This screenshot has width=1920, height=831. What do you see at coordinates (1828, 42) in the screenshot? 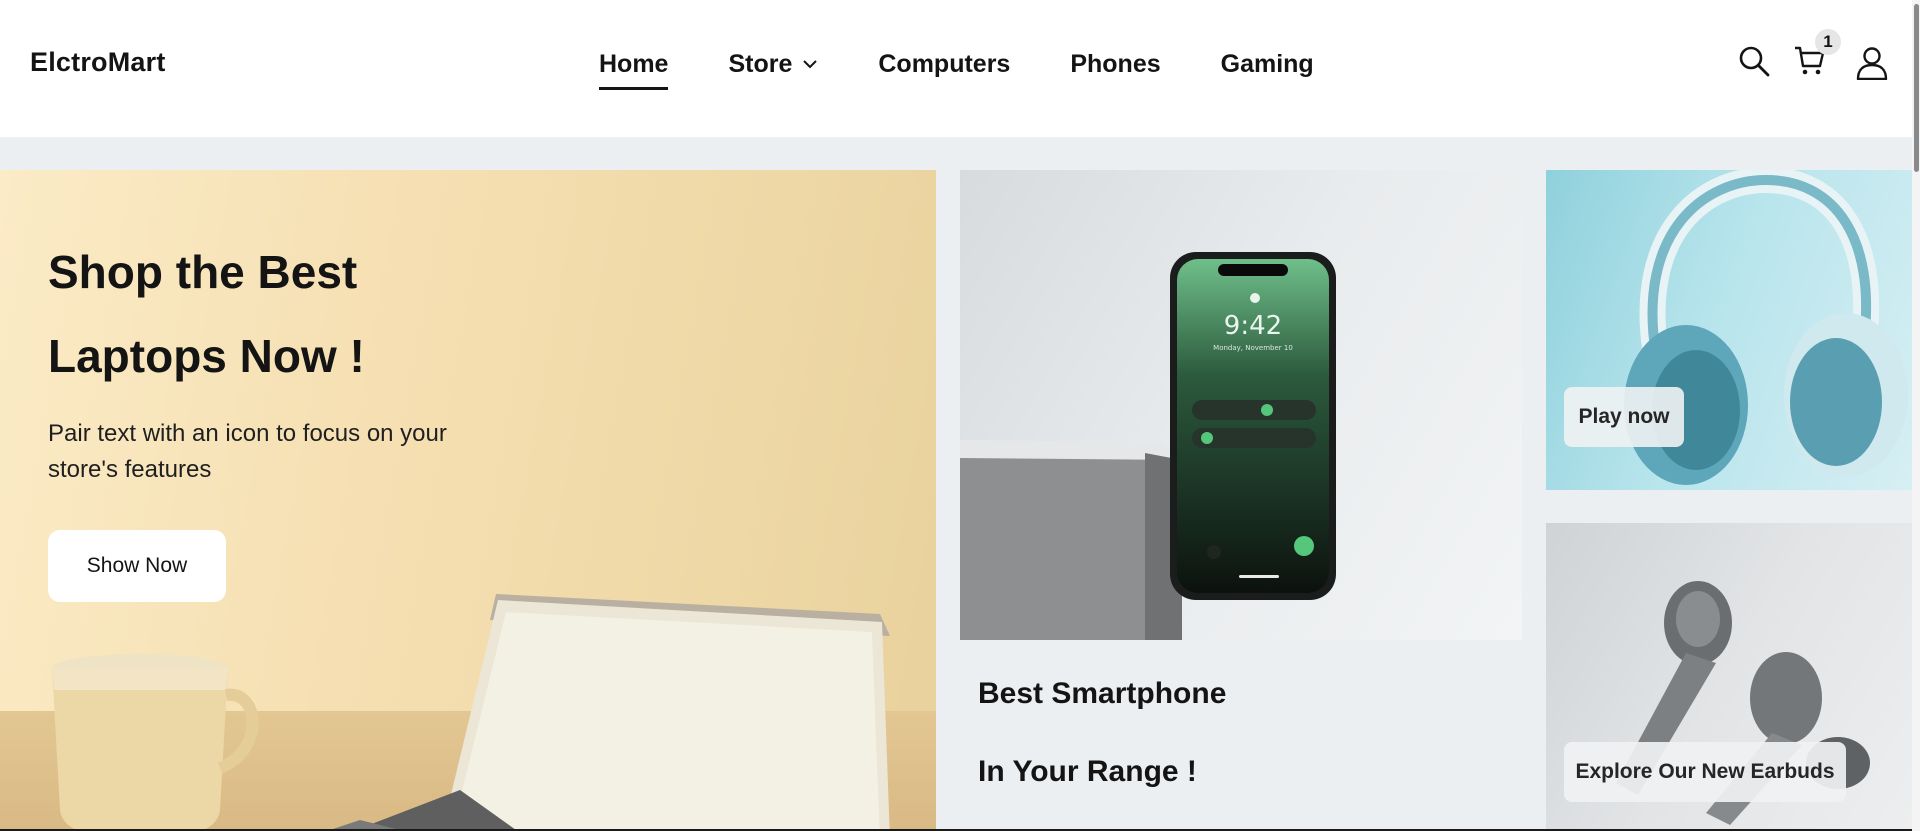
I see `cart-count-badge: 1` at bounding box center [1828, 42].